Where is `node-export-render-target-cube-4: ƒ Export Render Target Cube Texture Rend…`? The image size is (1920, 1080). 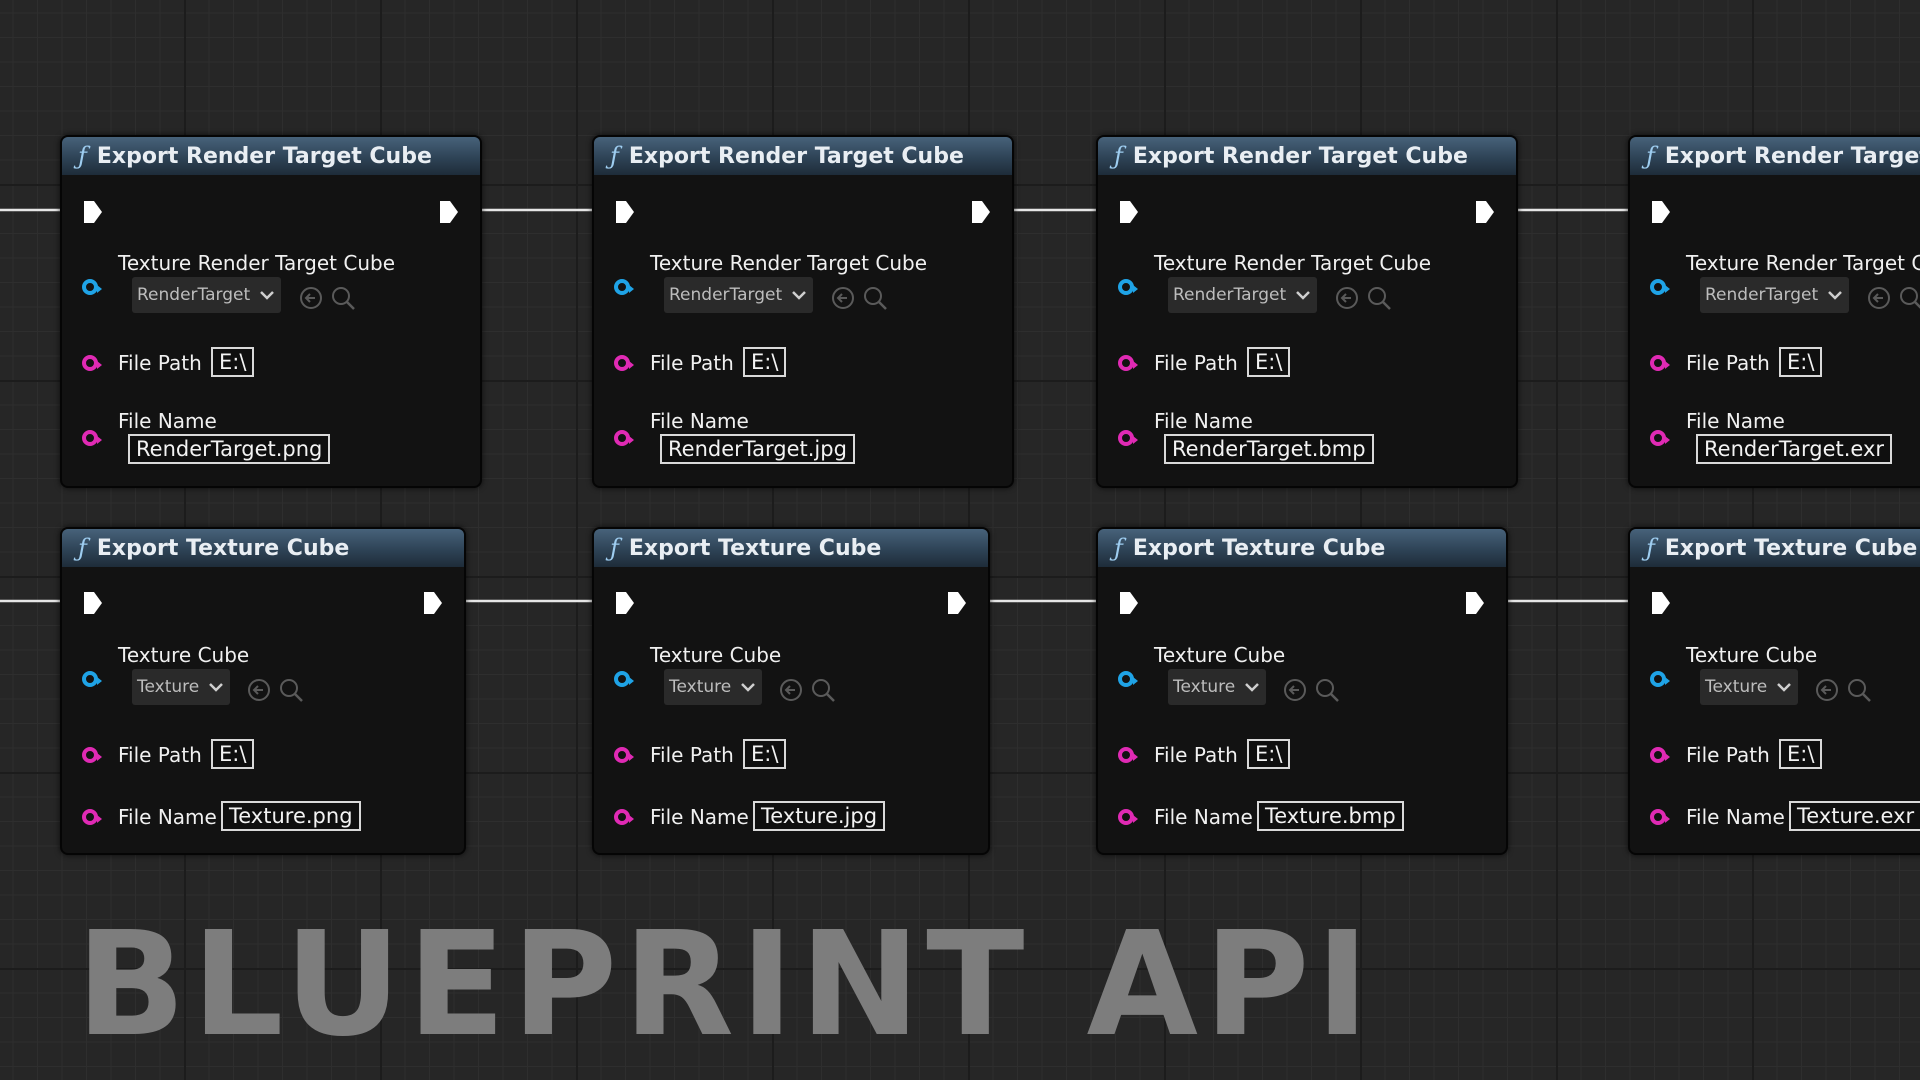
node-export-render-target-cube-4: ƒ Export Render Target Cube Texture Rend… is located at coordinates (1774, 311).